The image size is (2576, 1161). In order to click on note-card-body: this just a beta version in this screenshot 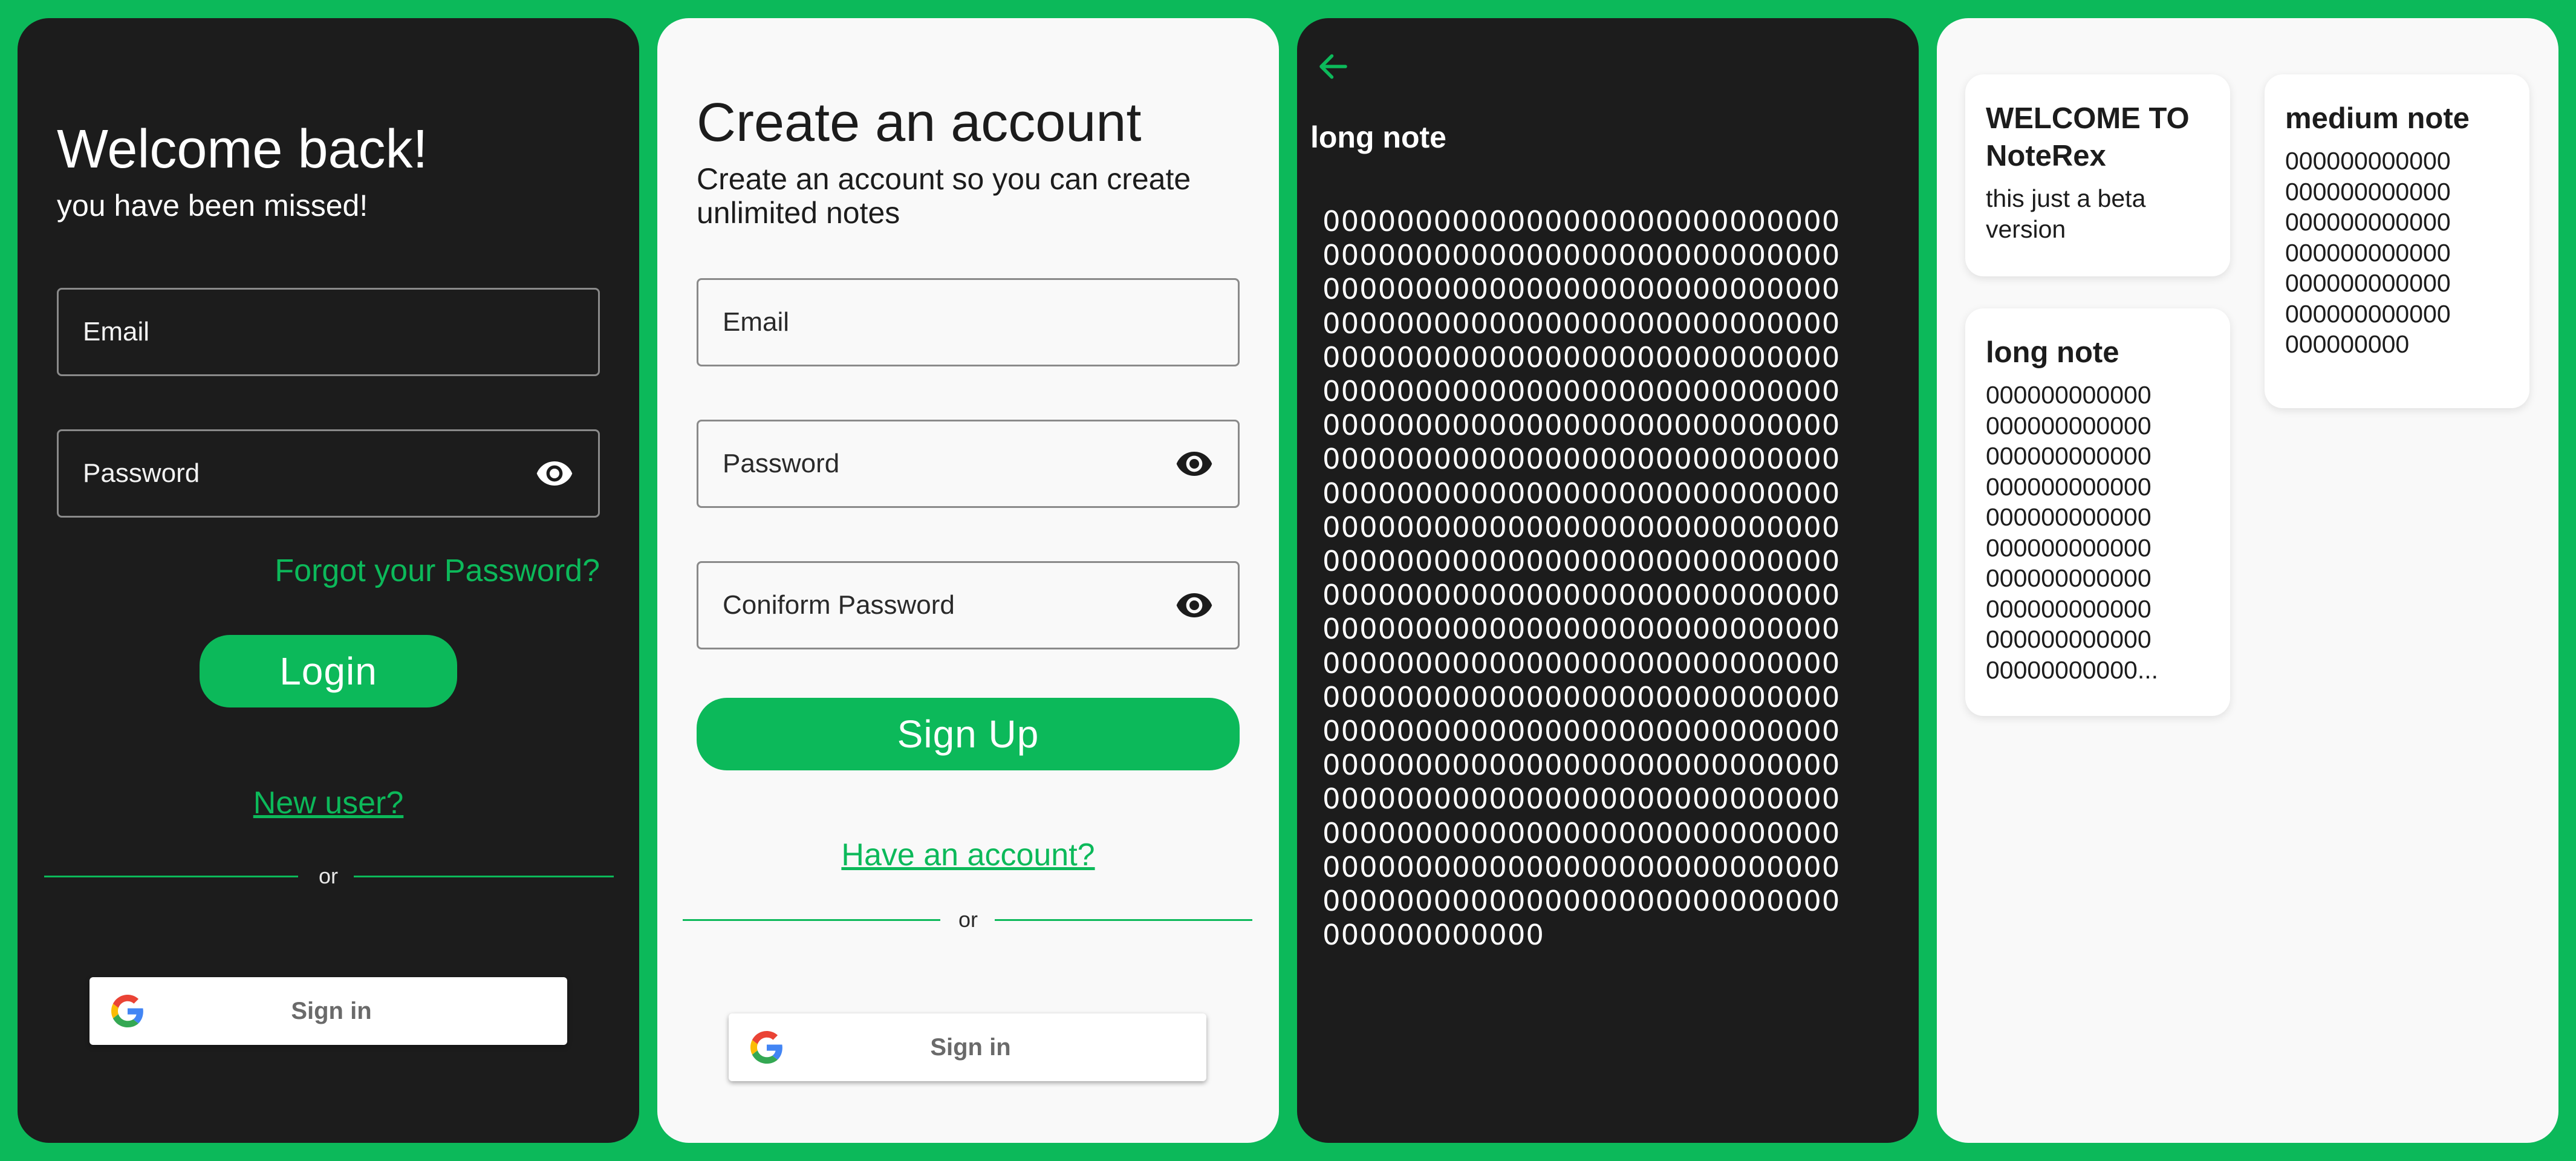, I will do `click(2098, 213)`.